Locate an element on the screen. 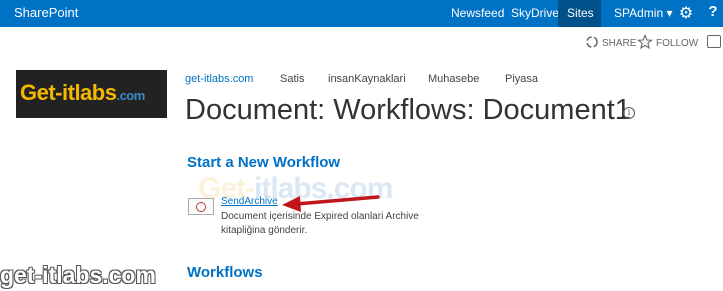  topnav-item-home: get-itlabs.com is located at coordinates (219, 79).